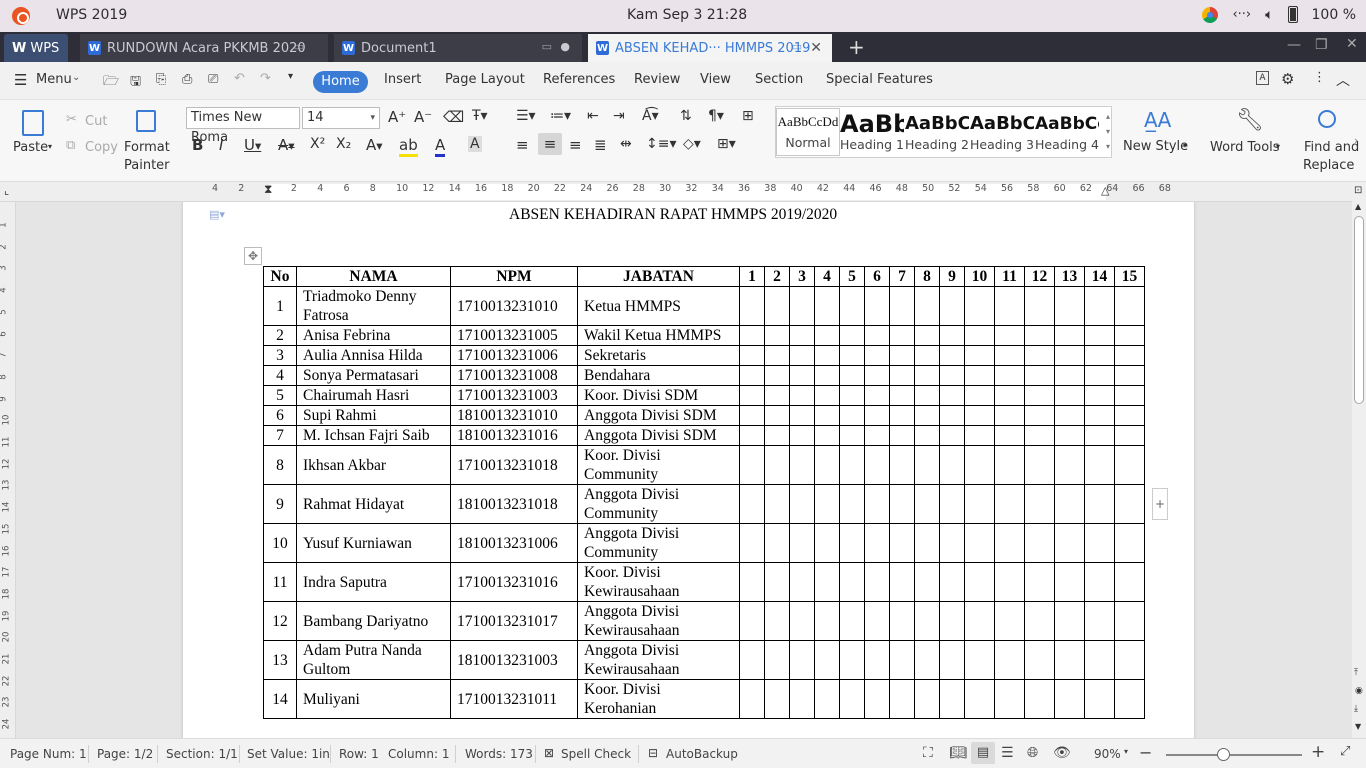  I want to click on font-color-icon: A, so click(440, 146).